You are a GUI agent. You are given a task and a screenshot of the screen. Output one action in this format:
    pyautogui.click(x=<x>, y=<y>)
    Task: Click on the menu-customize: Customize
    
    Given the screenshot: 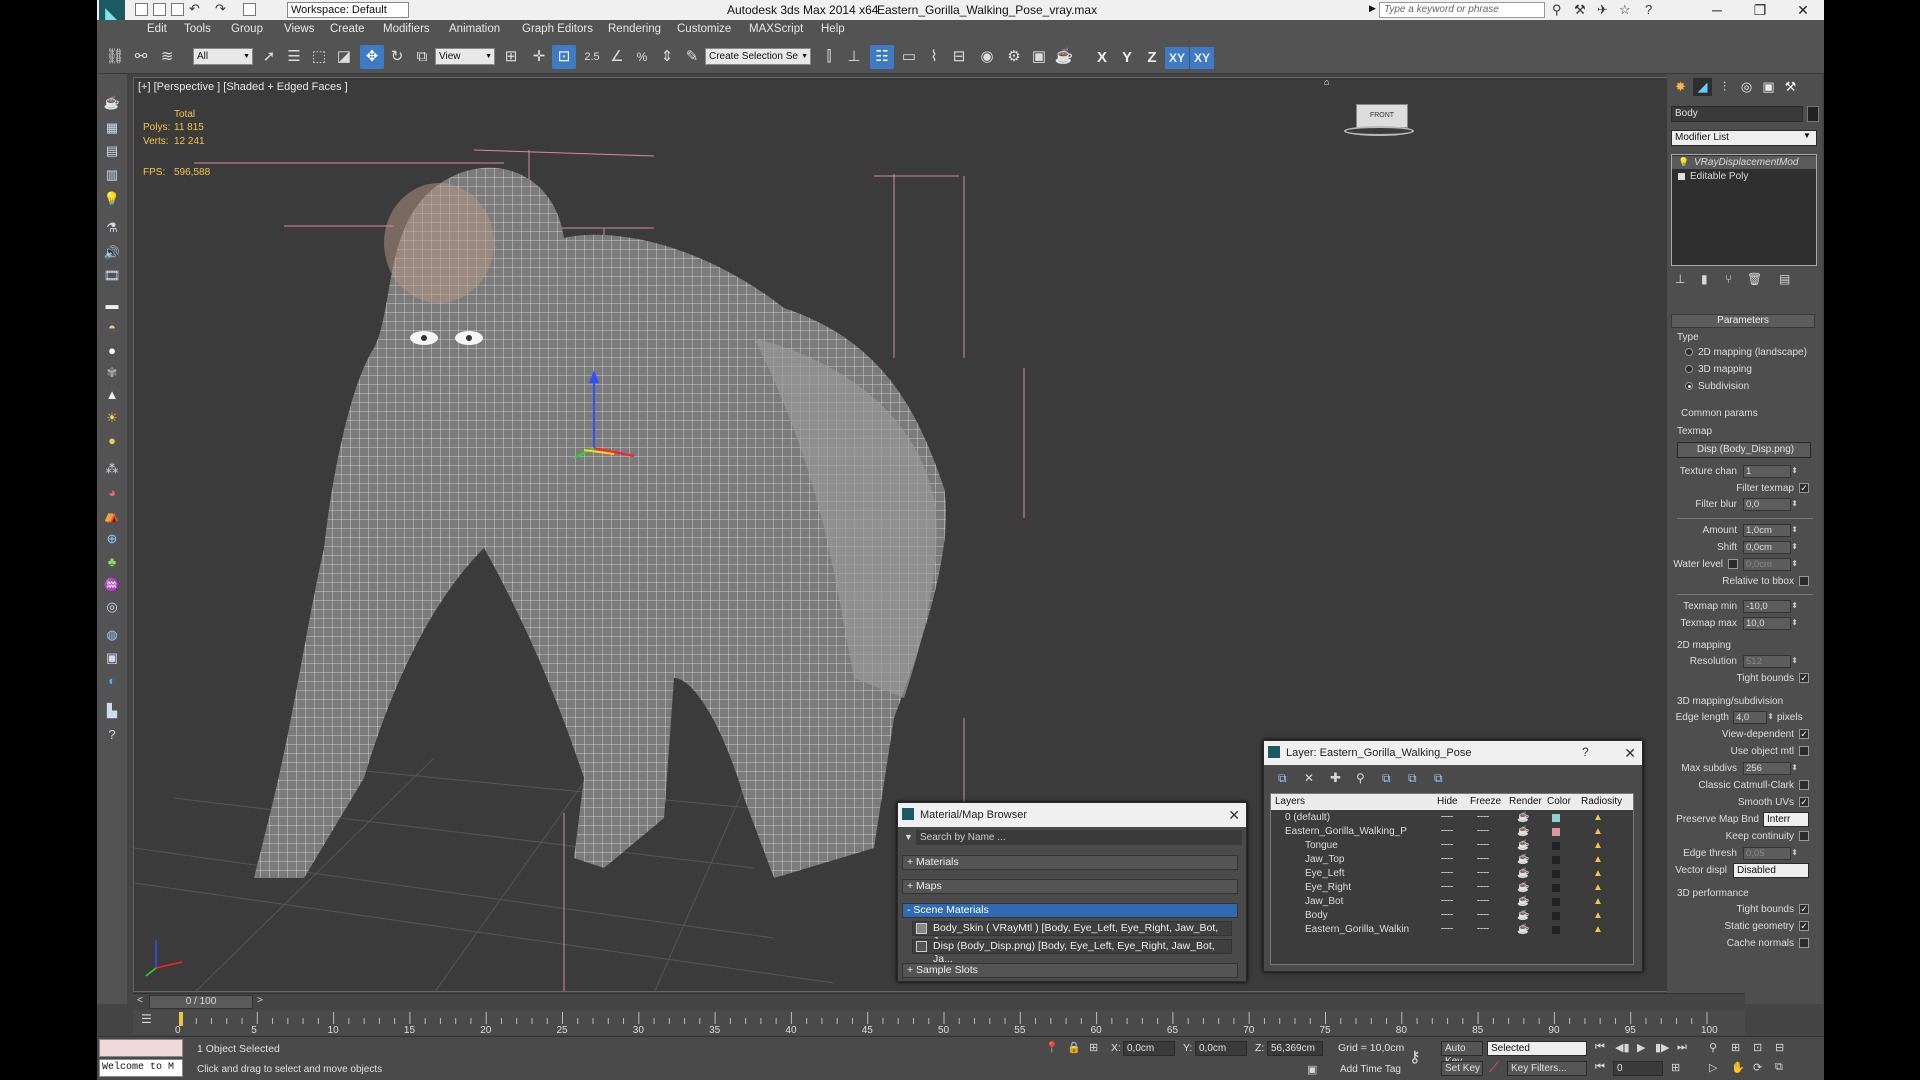 What is the action you would take?
    pyautogui.click(x=704, y=29)
    